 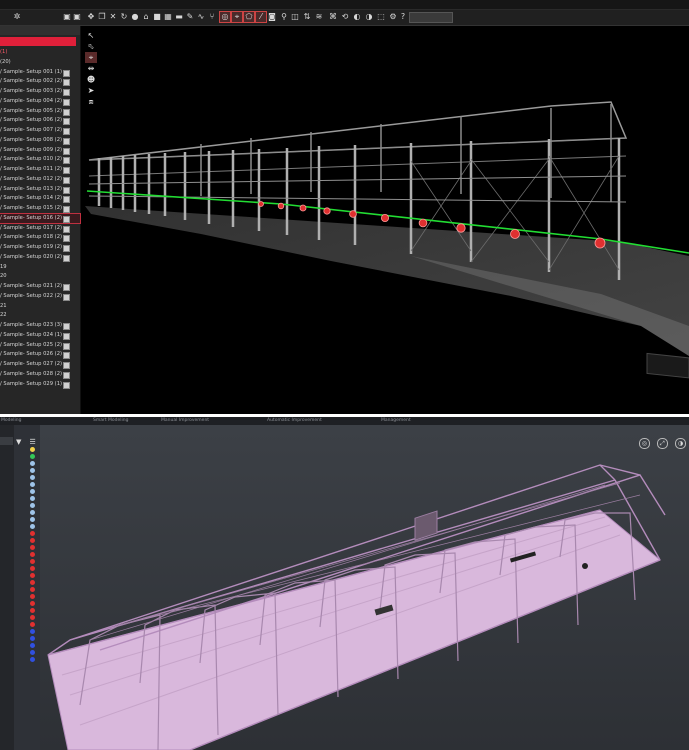 I want to click on box-icon: ■, so click(x=157, y=17).